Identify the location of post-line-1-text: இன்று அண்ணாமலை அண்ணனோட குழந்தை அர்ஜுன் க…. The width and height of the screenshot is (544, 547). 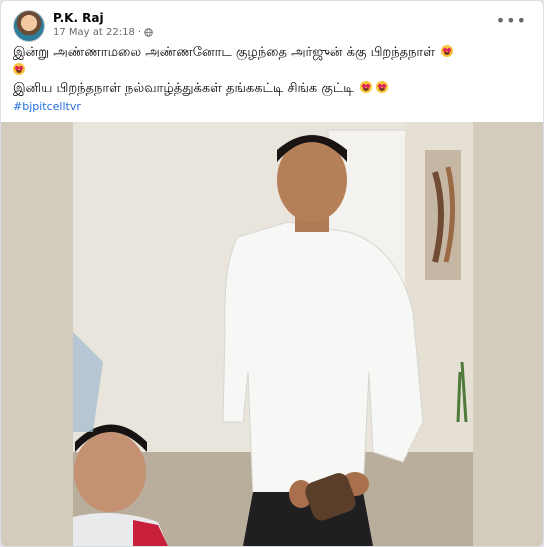
(224, 52).